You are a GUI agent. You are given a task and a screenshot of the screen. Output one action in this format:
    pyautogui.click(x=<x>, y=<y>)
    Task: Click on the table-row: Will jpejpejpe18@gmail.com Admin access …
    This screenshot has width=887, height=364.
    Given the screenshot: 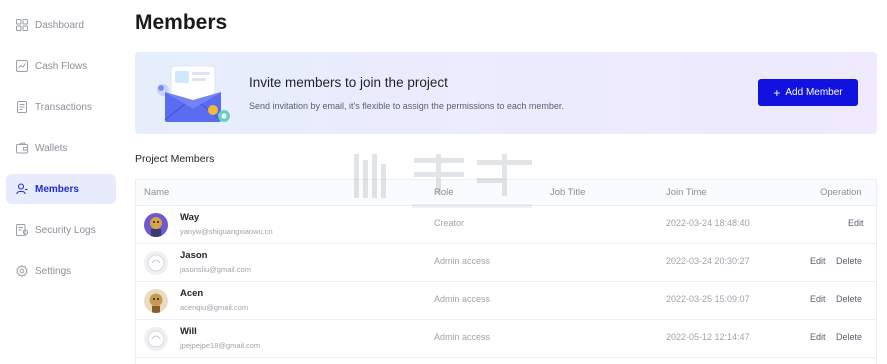 What is the action you would take?
    pyautogui.click(x=506, y=339)
    